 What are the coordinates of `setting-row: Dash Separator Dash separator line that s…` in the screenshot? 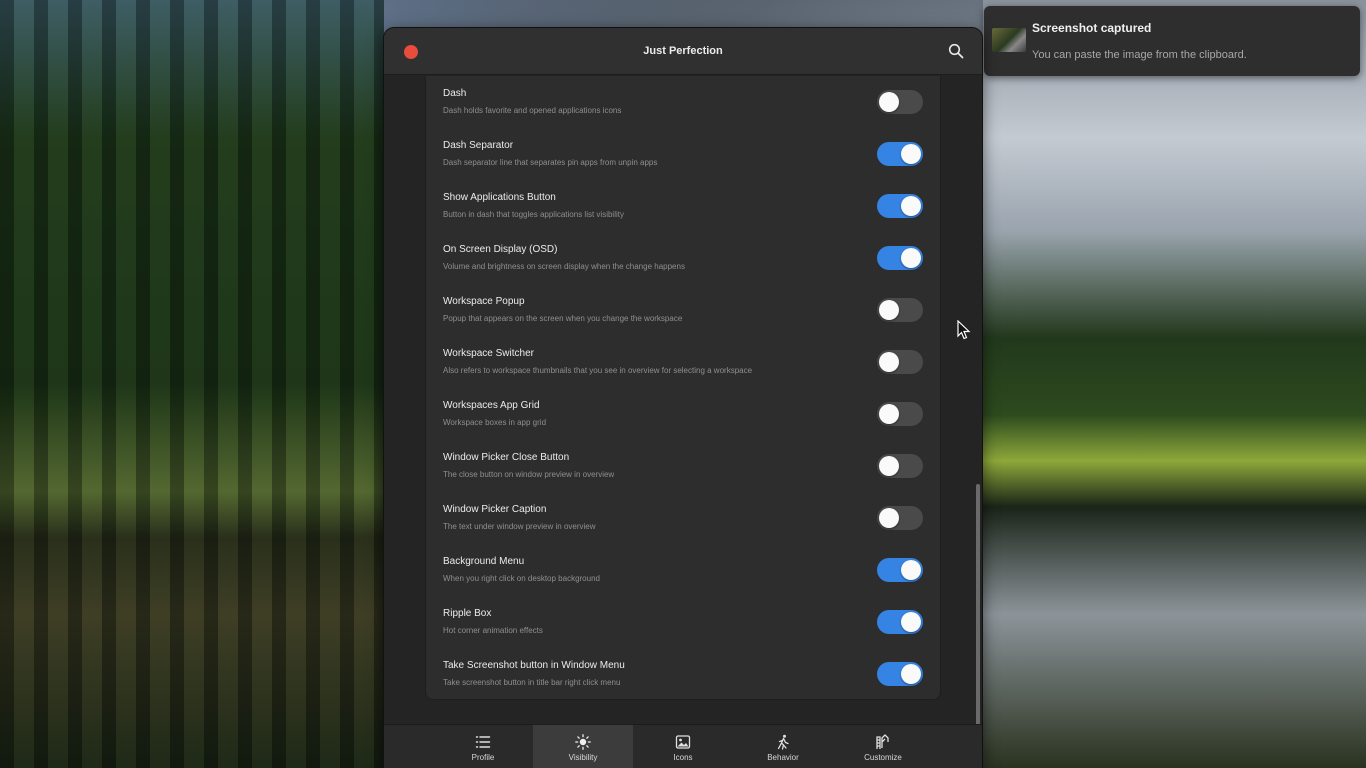 It's located at (683, 154).